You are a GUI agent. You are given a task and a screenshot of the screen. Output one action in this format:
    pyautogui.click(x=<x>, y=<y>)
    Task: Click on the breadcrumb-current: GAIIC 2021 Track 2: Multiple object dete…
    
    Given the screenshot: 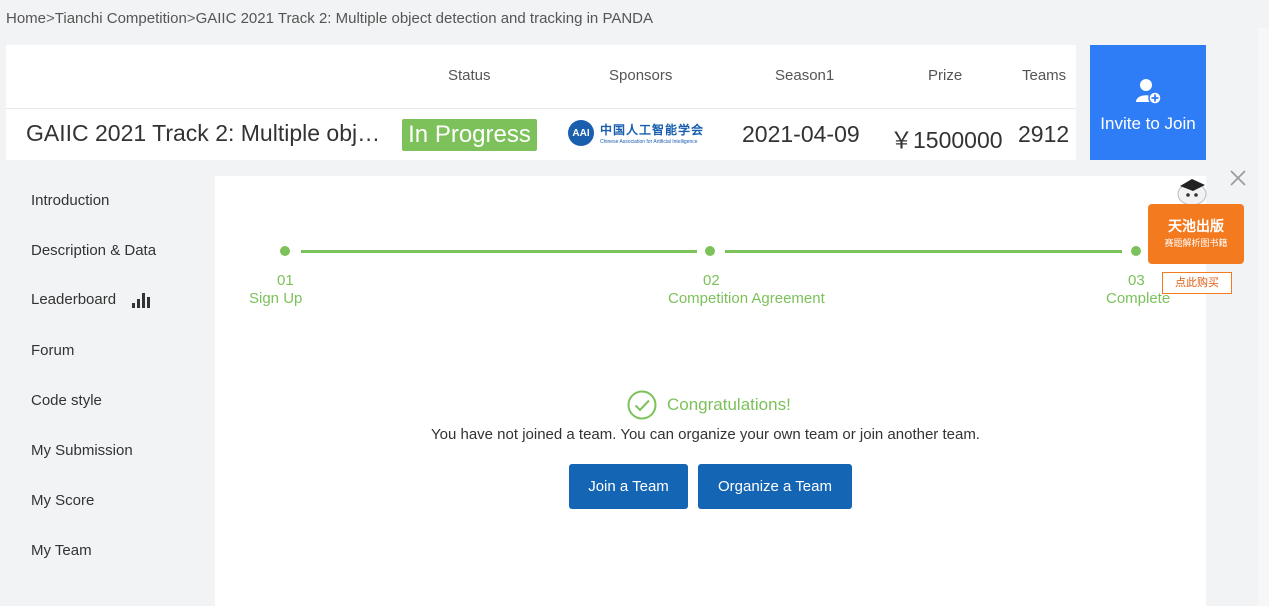 What is the action you would take?
    pyautogui.click(x=424, y=18)
    